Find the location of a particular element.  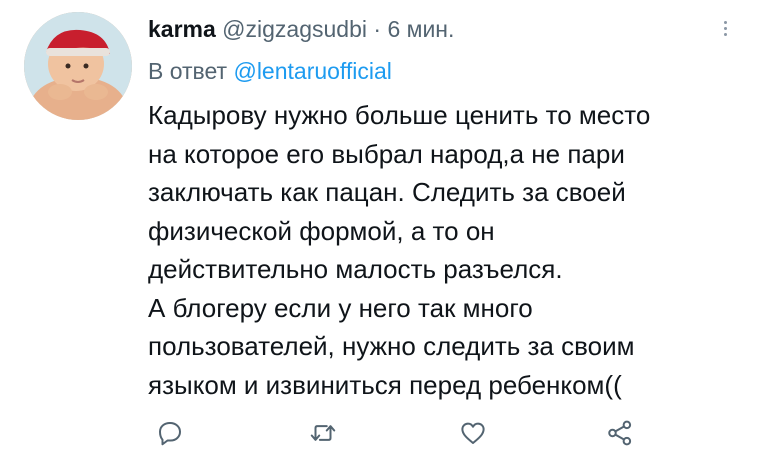

more-vertical-icon is located at coordinates (725, 33).